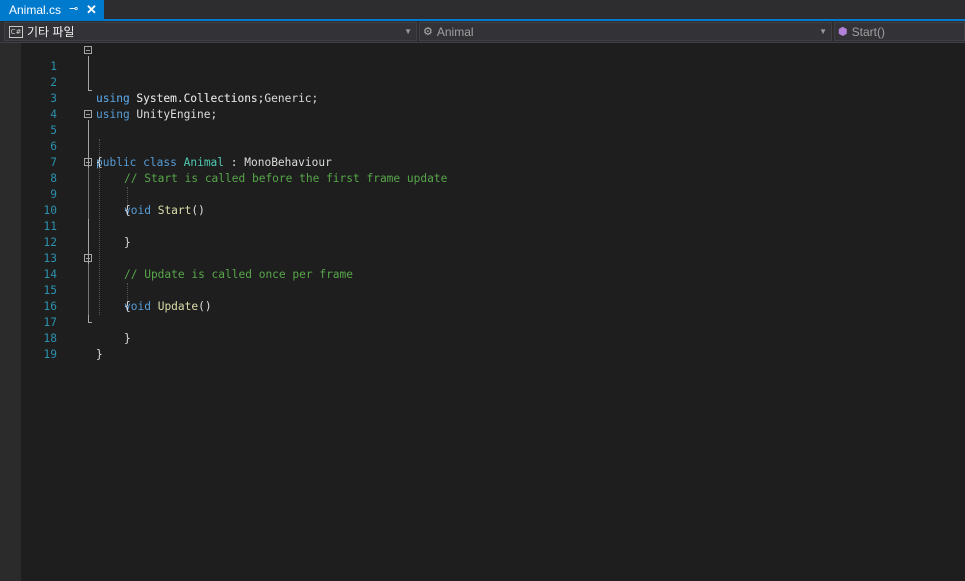  What do you see at coordinates (482, 346) in the screenshot?
I see `code-line: 19` at bounding box center [482, 346].